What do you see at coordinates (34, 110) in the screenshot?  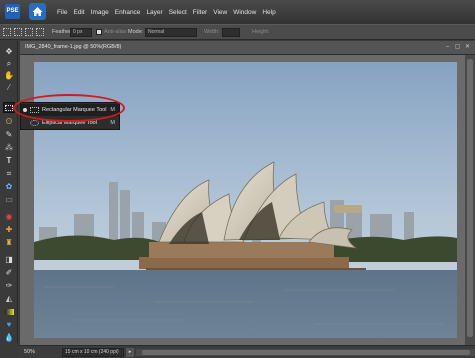 I see `rect-marquee-icon` at bounding box center [34, 110].